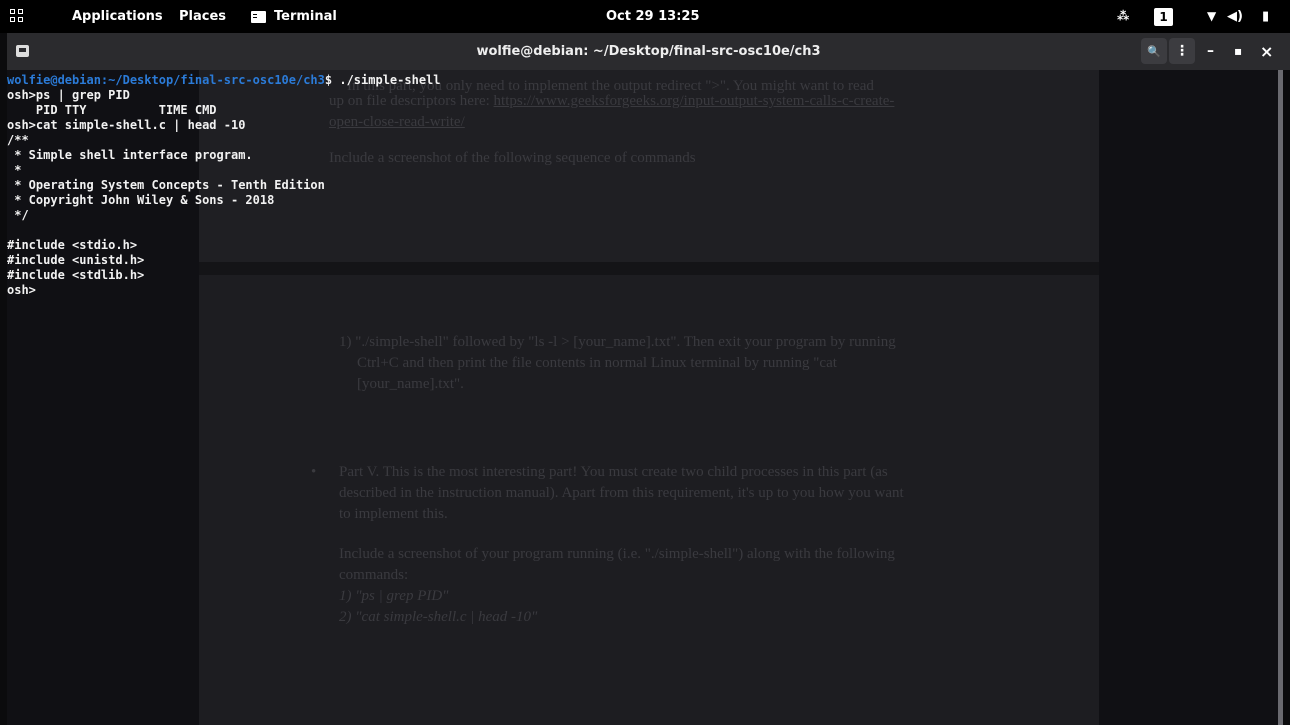 Image resolution: width=1290 pixels, height=725 pixels. I want to click on terminal-icon, so click(258, 17).